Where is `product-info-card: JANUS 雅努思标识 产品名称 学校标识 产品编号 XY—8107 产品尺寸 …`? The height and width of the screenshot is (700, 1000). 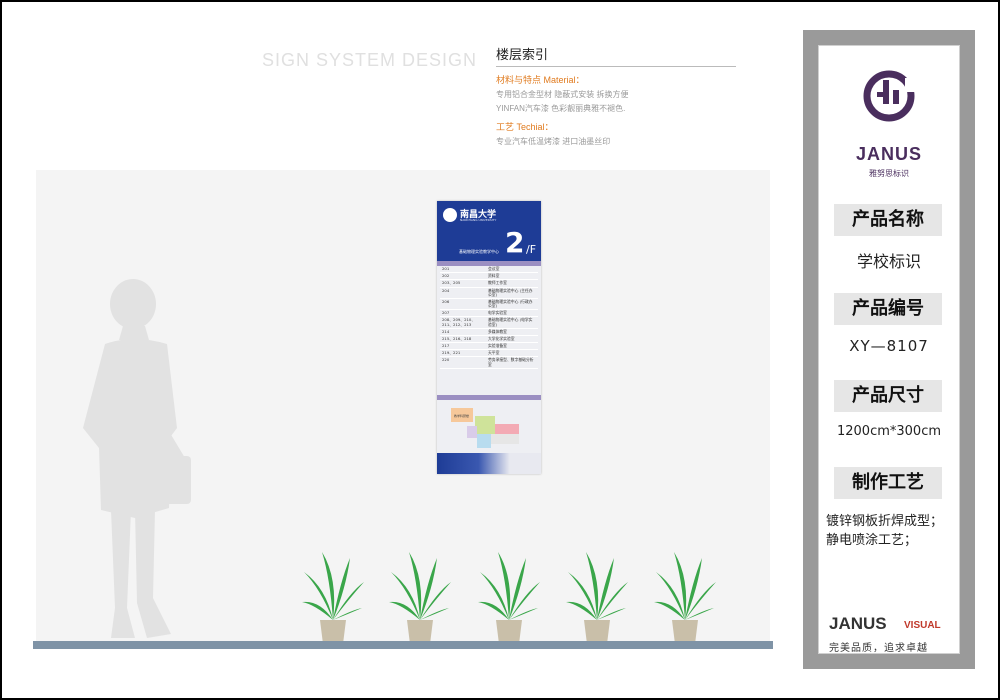 product-info-card: JANUS 雅努思标识 产品名称 学校标识 产品编号 XY—8107 产品尺寸 … is located at coordinates (889, 349).